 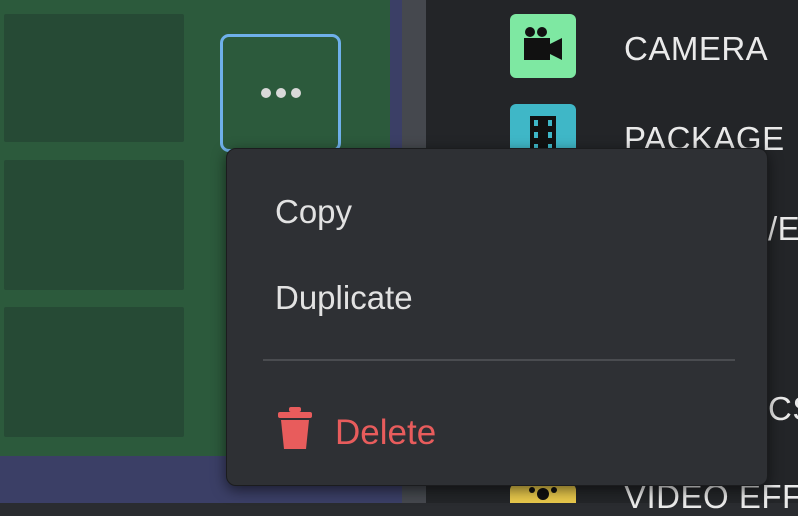 What do you see at coordinates (499, 360) in the screenshot?
I see `menu-divider` at bounding box center [499, 360].